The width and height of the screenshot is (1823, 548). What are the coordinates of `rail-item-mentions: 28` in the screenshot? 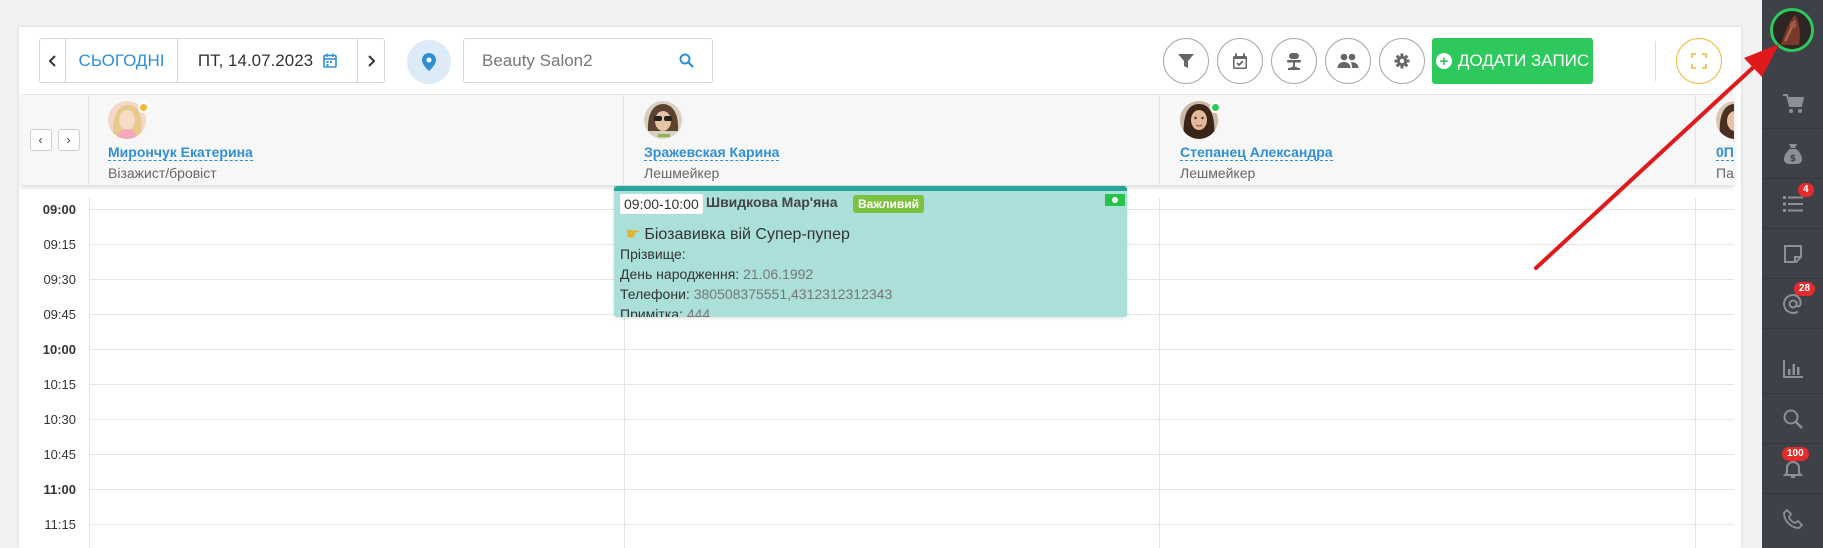 It's located at (1792, 304).